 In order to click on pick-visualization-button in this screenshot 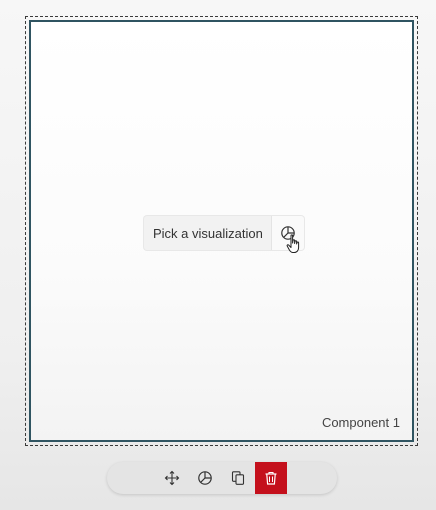, I will do `click(287, 234)`.